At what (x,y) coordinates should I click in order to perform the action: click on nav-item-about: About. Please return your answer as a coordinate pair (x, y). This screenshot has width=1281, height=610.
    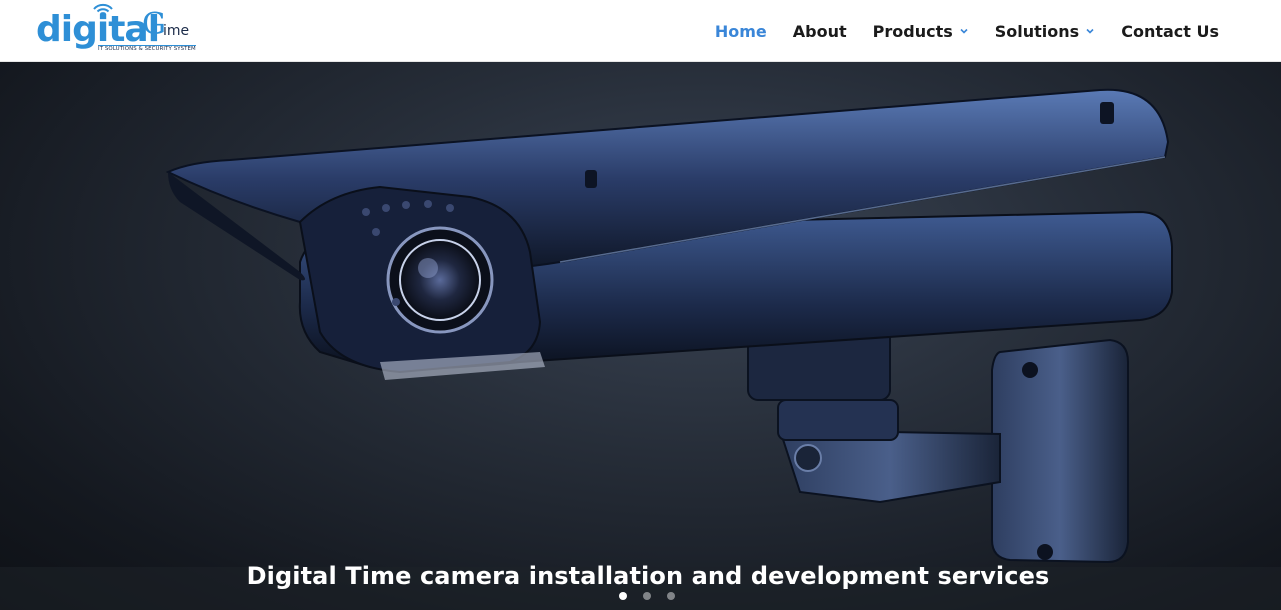
    Looking at the image, I should click on (820, 31).